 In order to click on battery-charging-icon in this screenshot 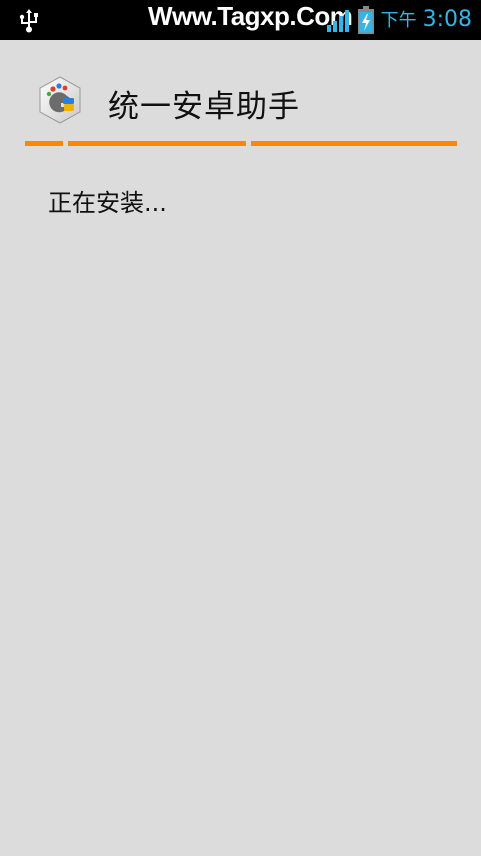, I will do `click(366, 20)`.